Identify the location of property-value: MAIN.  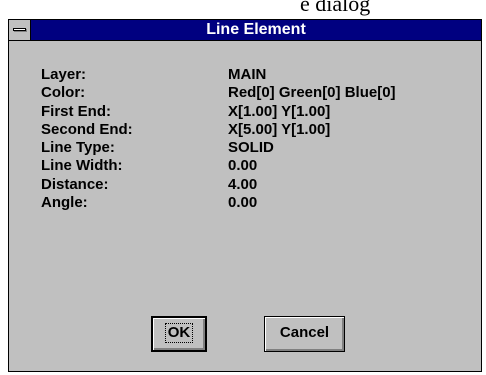
(247, 74).